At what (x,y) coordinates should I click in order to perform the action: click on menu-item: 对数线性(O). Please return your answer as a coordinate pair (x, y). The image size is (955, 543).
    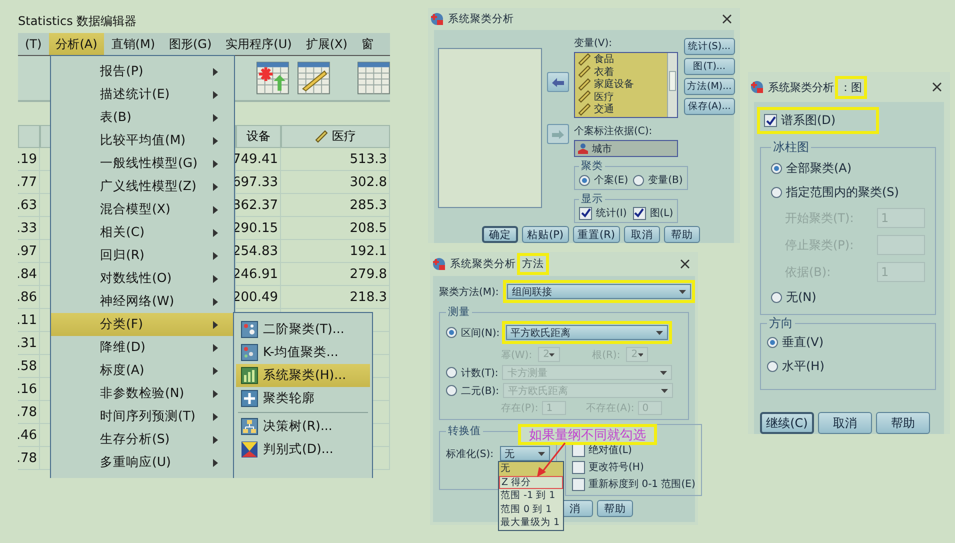
    Looking at the image, I should click on (142, 278).